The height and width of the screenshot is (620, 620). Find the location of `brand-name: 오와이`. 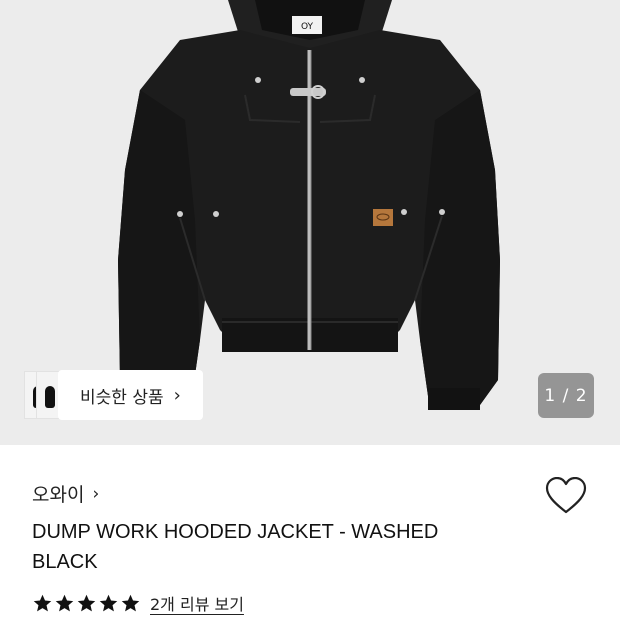

brand-name: 오와이 is located at coordinates (58, 495).